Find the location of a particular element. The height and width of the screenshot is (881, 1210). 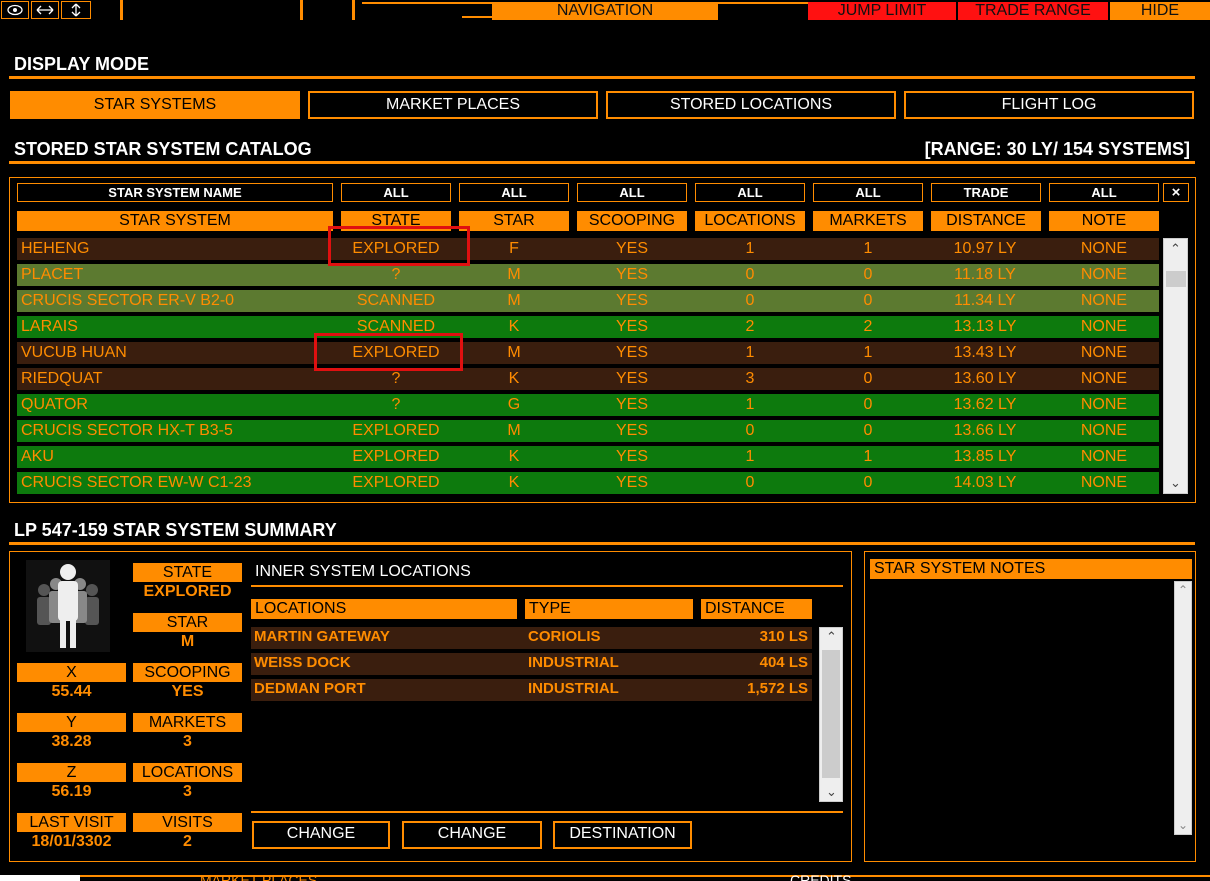

state-filter: ALL is located at coordinates (396, 192).